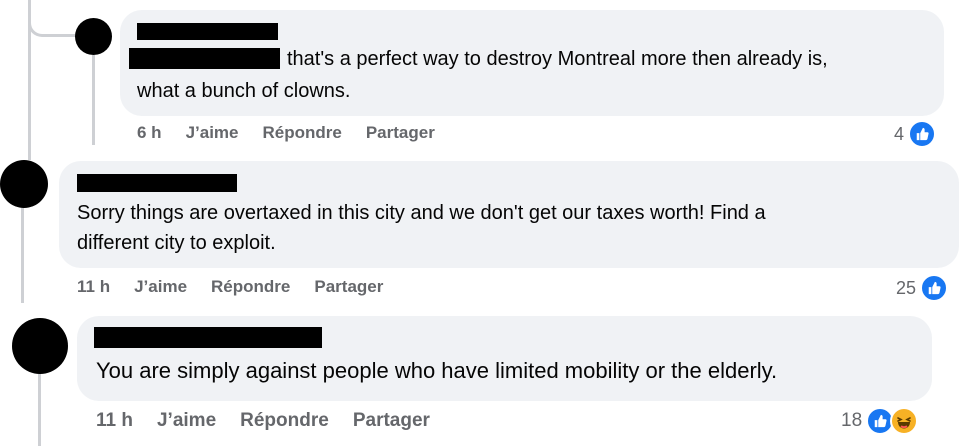  Describe the element at coordinates (906, 287) in the screenshot. I see `reaction-count: 25` at that location.